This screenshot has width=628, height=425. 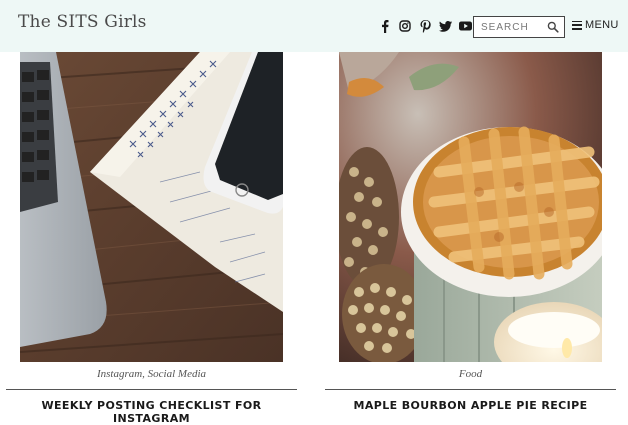 I want to click on instagram-icon, so click(x=405, y=26).